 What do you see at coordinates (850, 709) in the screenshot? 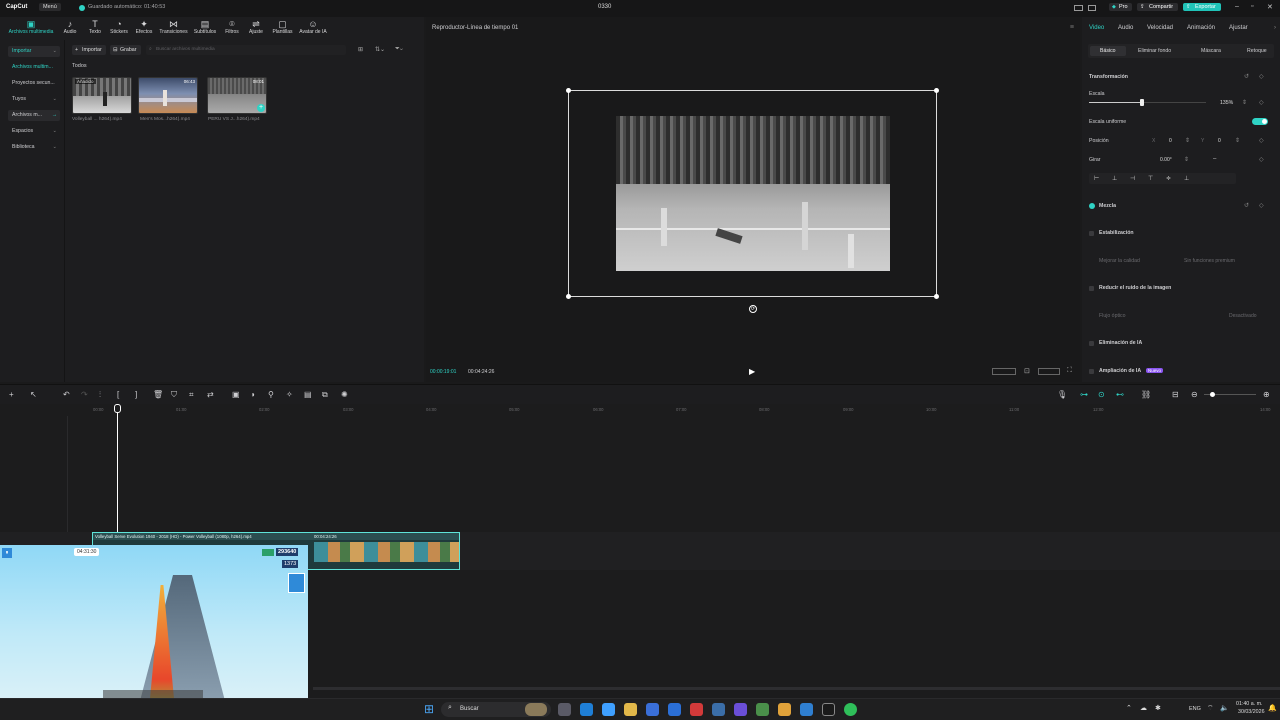
I see `whatsapp-icon` at bounding box center [850, 709].